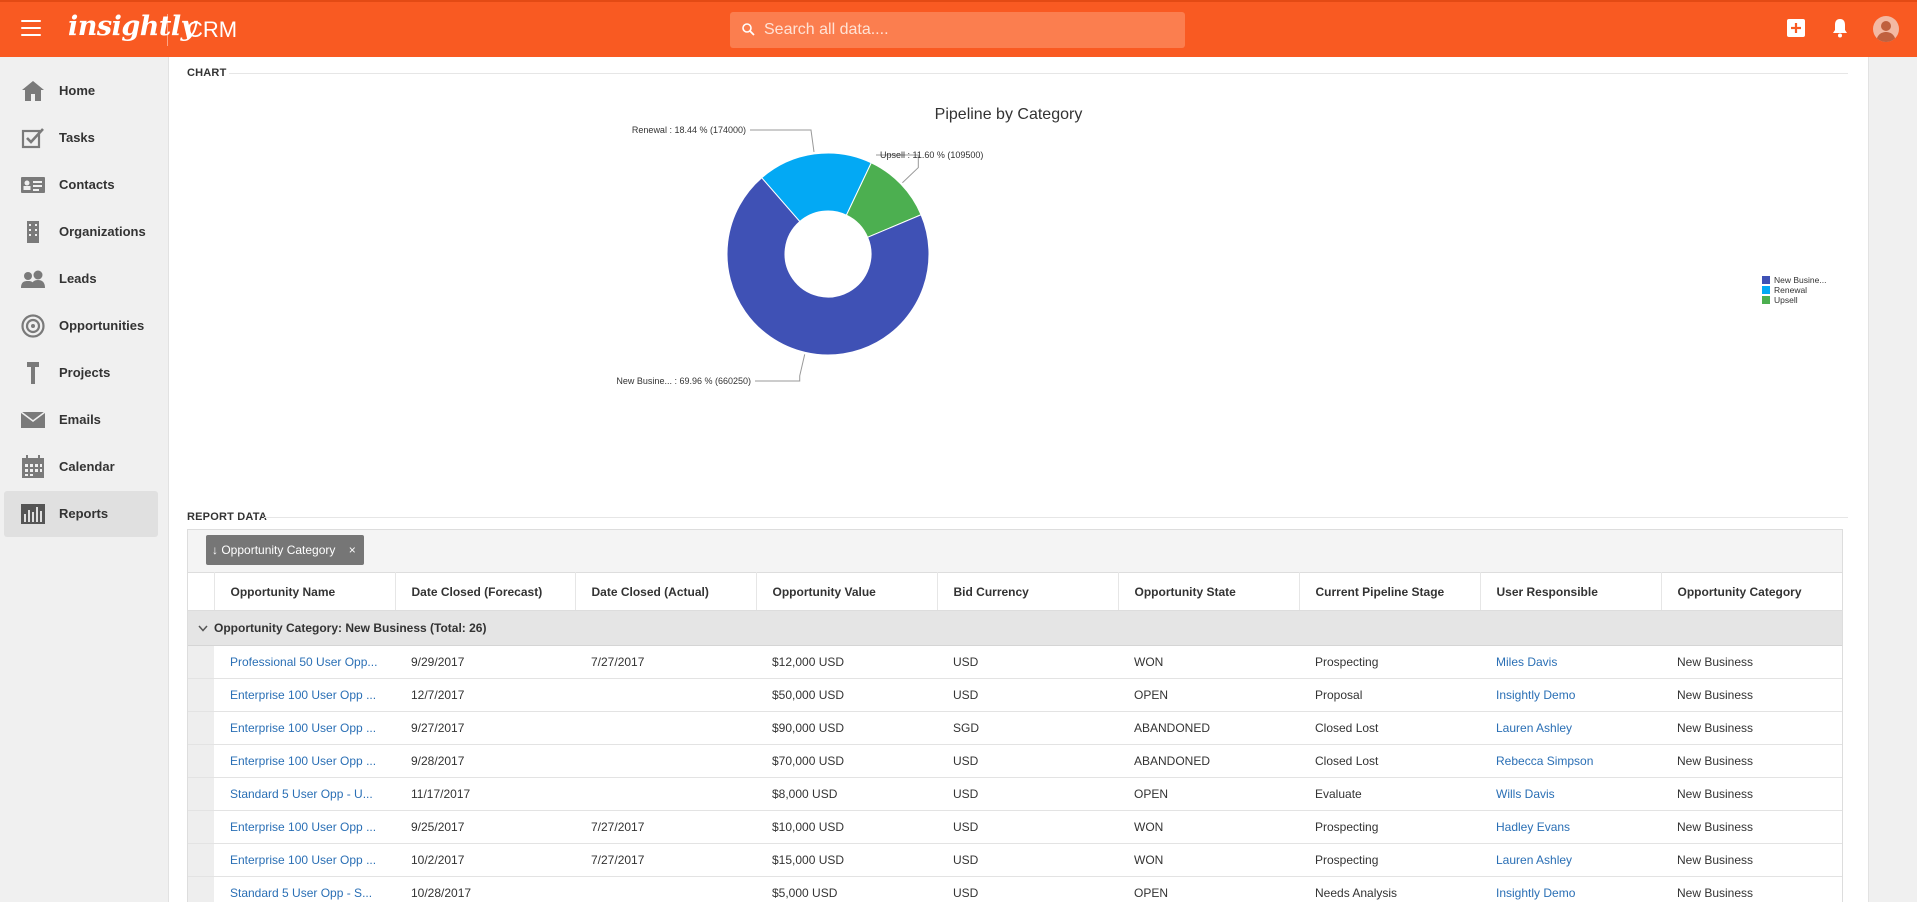 The width and height of the screenshot is (1917, 902). What do you see at coordinates (81, 185) in the screenshot?
I see `sidebar-item-contacts: Contacts` at bounding box center [81, 185].